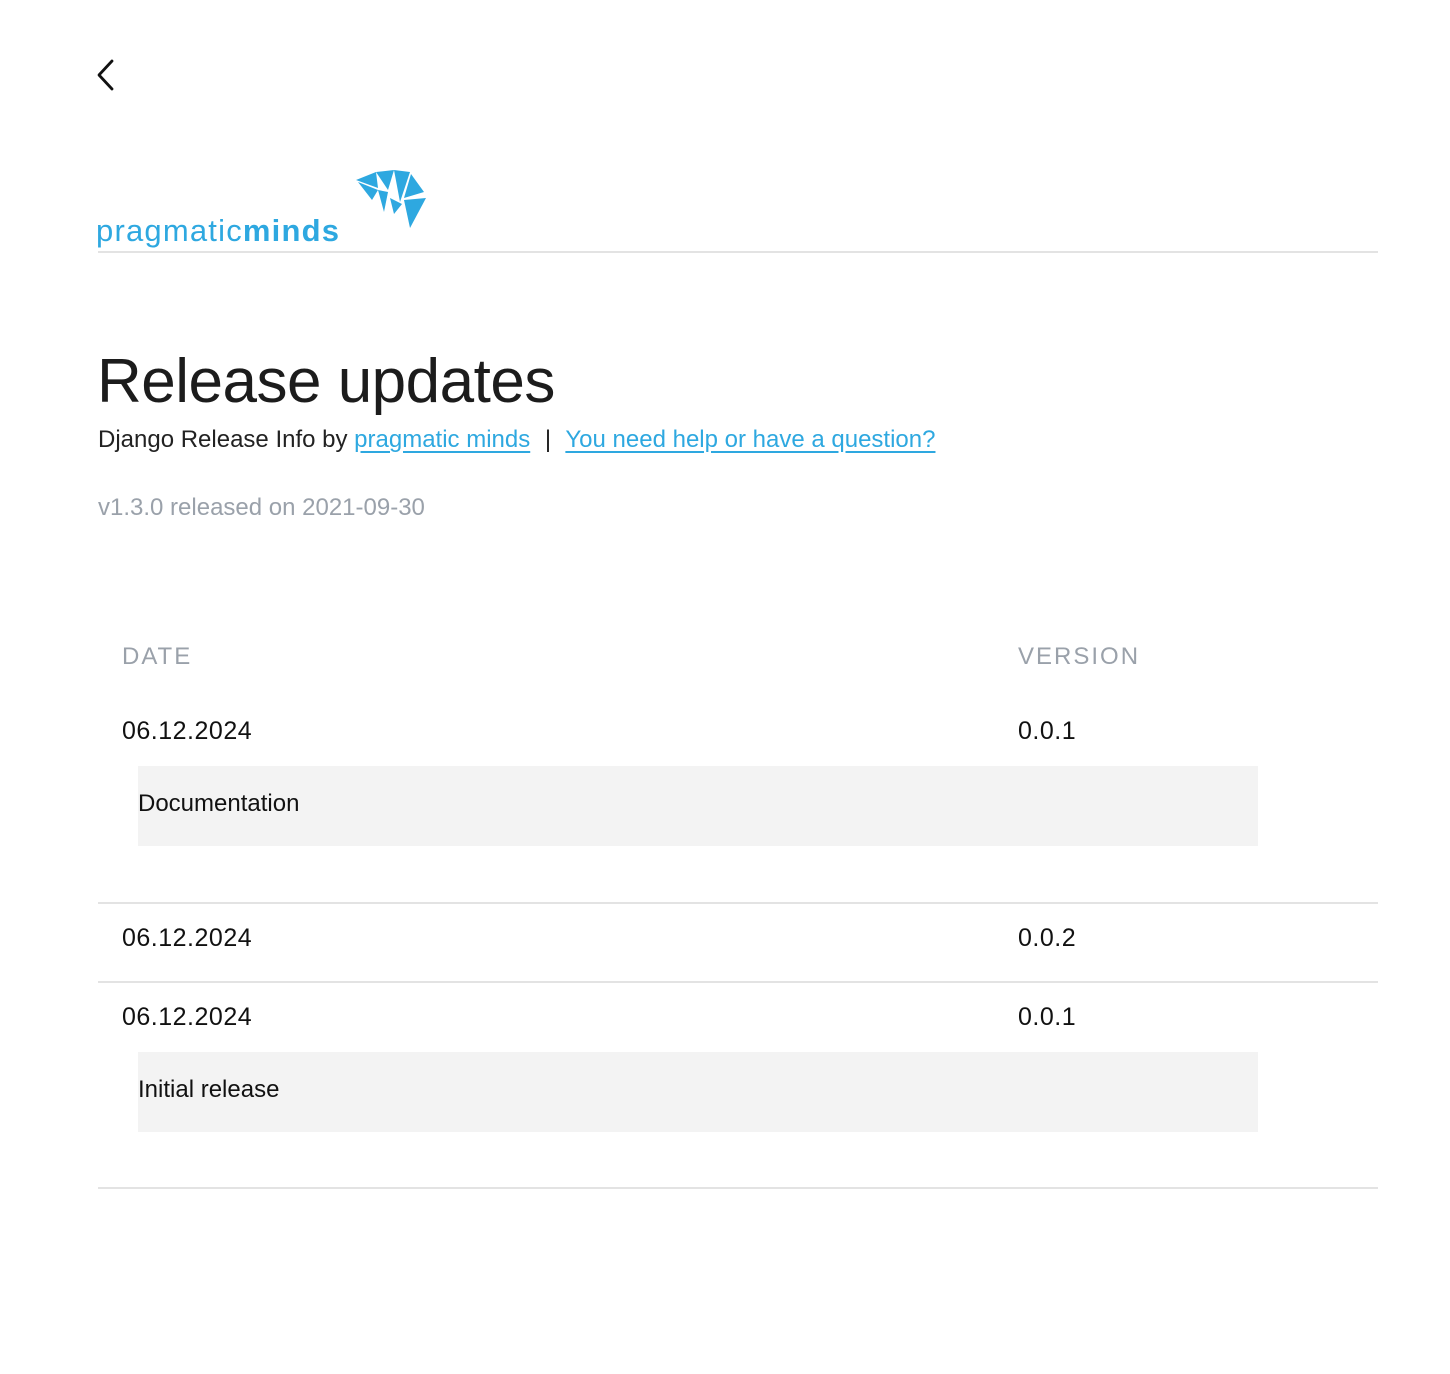 Image resolution: width=1450 pixels, height=1374 pixels. Describe the element at coordinates (266, 211) in the screenshot. I see `brand-logo: pragmaticminds` at that location.